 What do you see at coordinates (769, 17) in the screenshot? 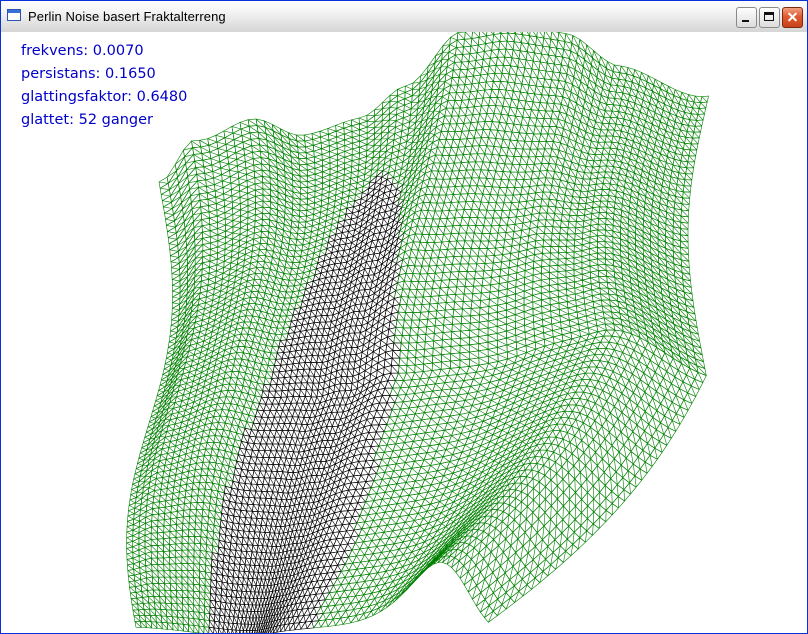
I see `maximize-button` at bounding box center [769, 17].